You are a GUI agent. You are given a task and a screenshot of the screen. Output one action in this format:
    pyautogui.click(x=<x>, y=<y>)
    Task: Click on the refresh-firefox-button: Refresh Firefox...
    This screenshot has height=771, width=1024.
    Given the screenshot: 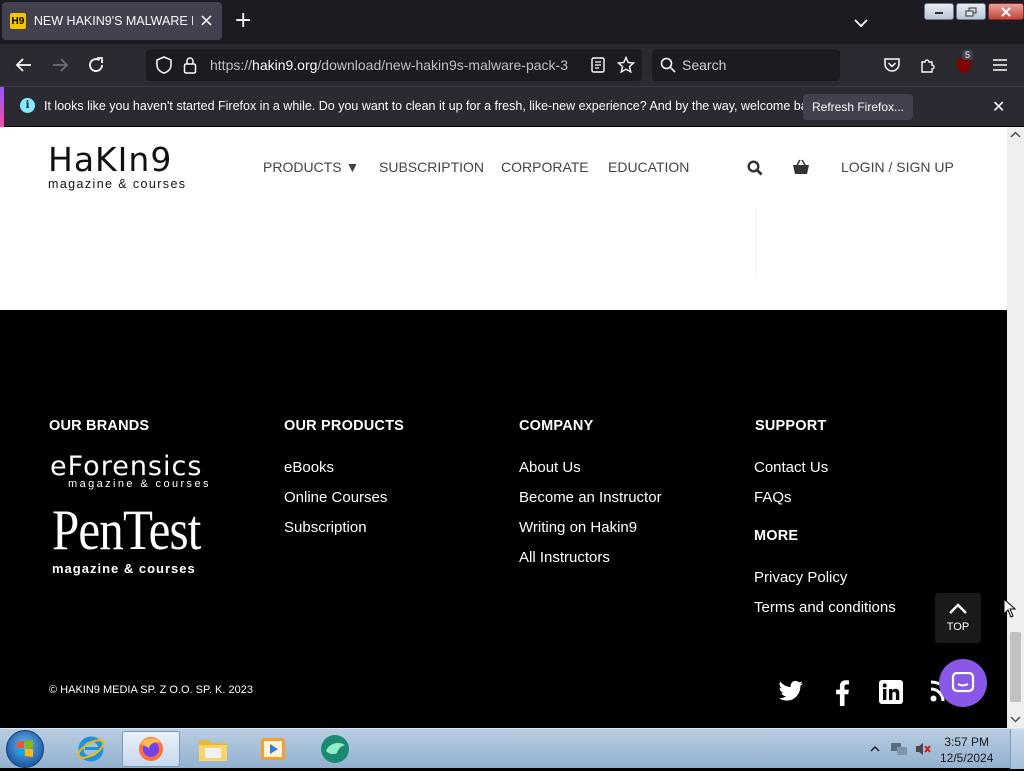 What is the action you would take?
    pyautogui.click(x=858, y=107)
    